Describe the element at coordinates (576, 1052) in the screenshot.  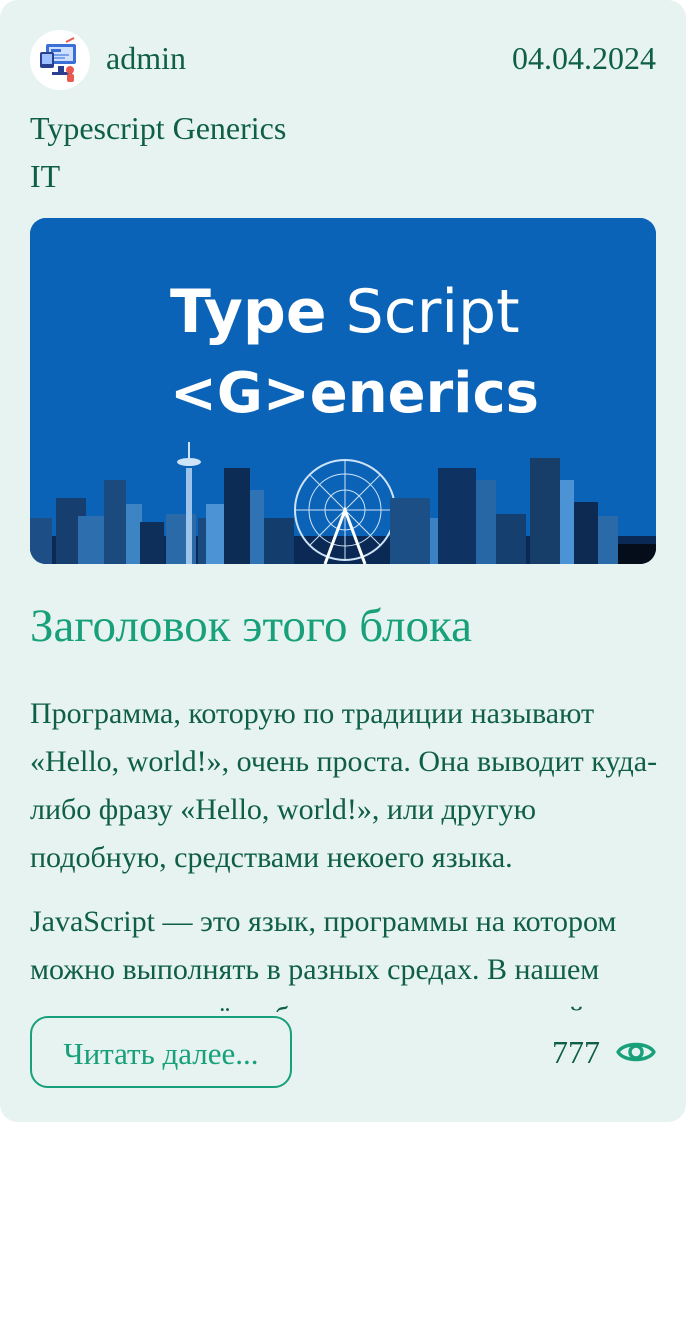
I see `views-count: 777` at that location.